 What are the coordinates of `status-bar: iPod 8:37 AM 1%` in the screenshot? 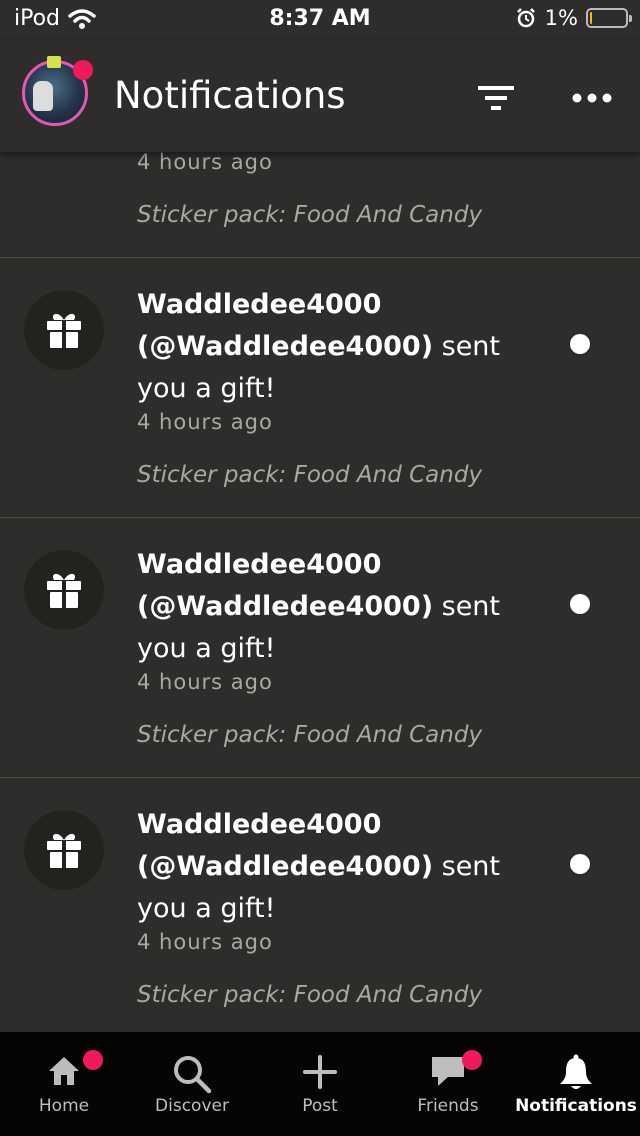 It's located at (320, 20).